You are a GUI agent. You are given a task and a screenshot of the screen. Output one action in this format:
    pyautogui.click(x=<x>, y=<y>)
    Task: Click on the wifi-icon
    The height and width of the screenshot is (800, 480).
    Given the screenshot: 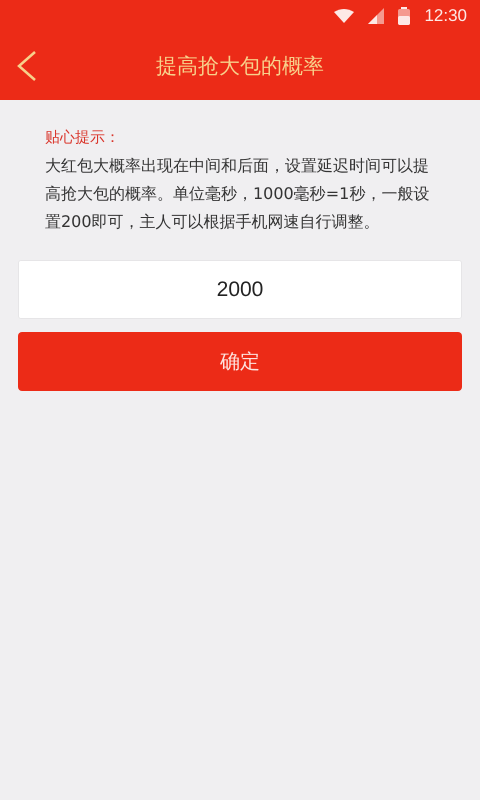 What is the action you would take?
    pyautogui.click(x=344, y=16)
    